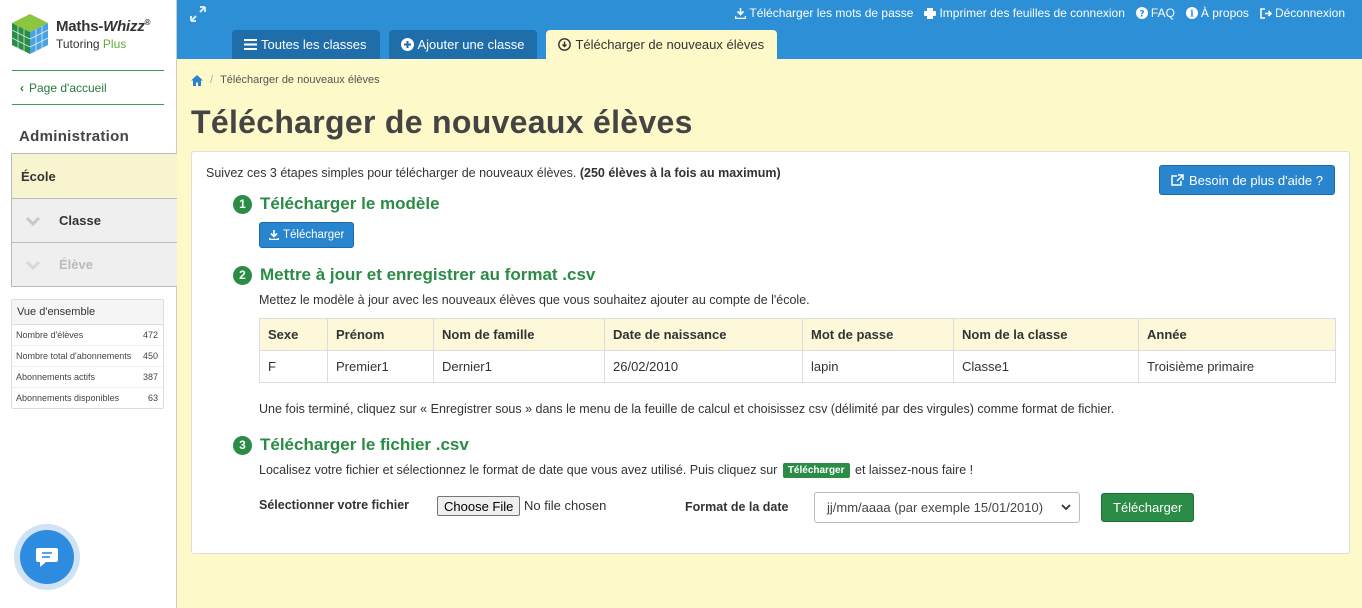 The height and width of the screenshot is (608, 1362). I want to click on step-number: 1, so click(242, 204).